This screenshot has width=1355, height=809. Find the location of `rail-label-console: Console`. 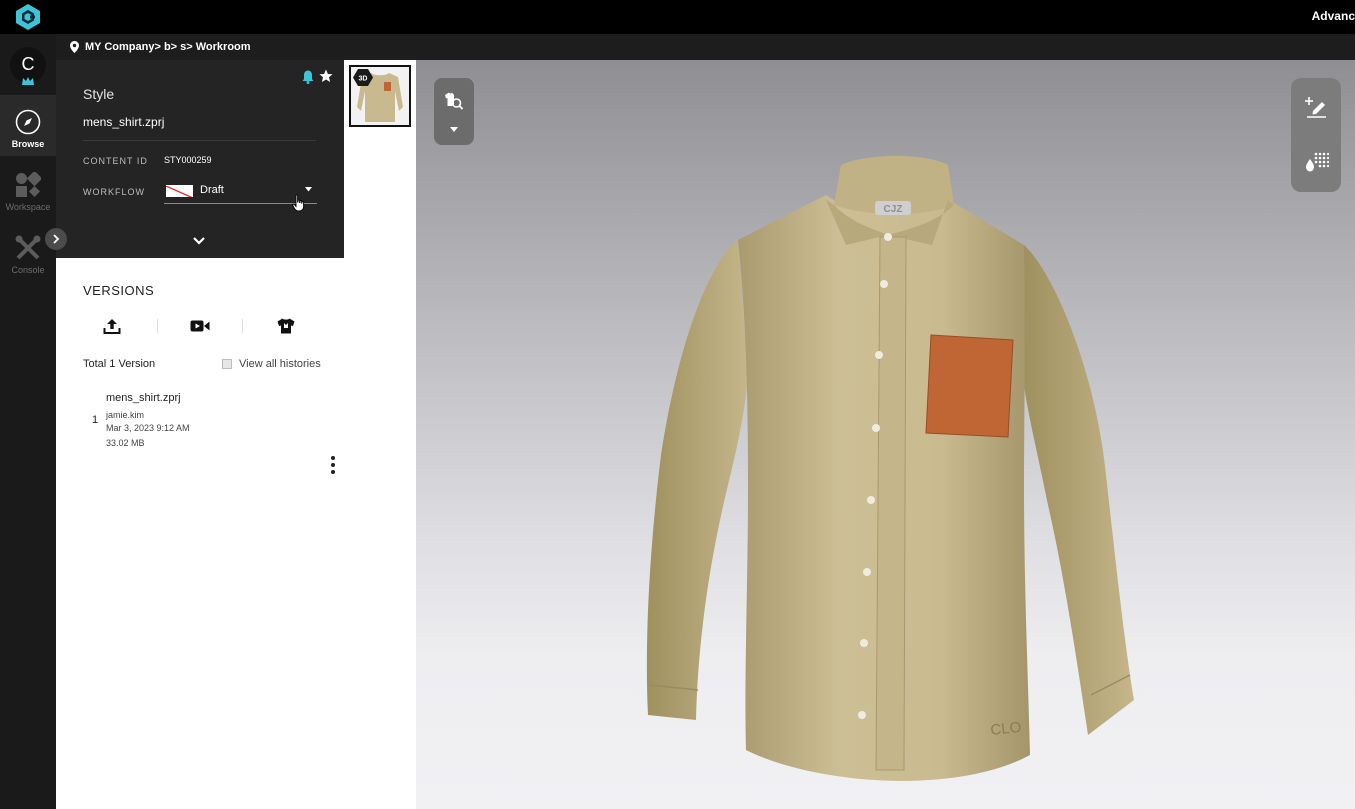

rail-label-console: Console is located at coordinates (28, 270).